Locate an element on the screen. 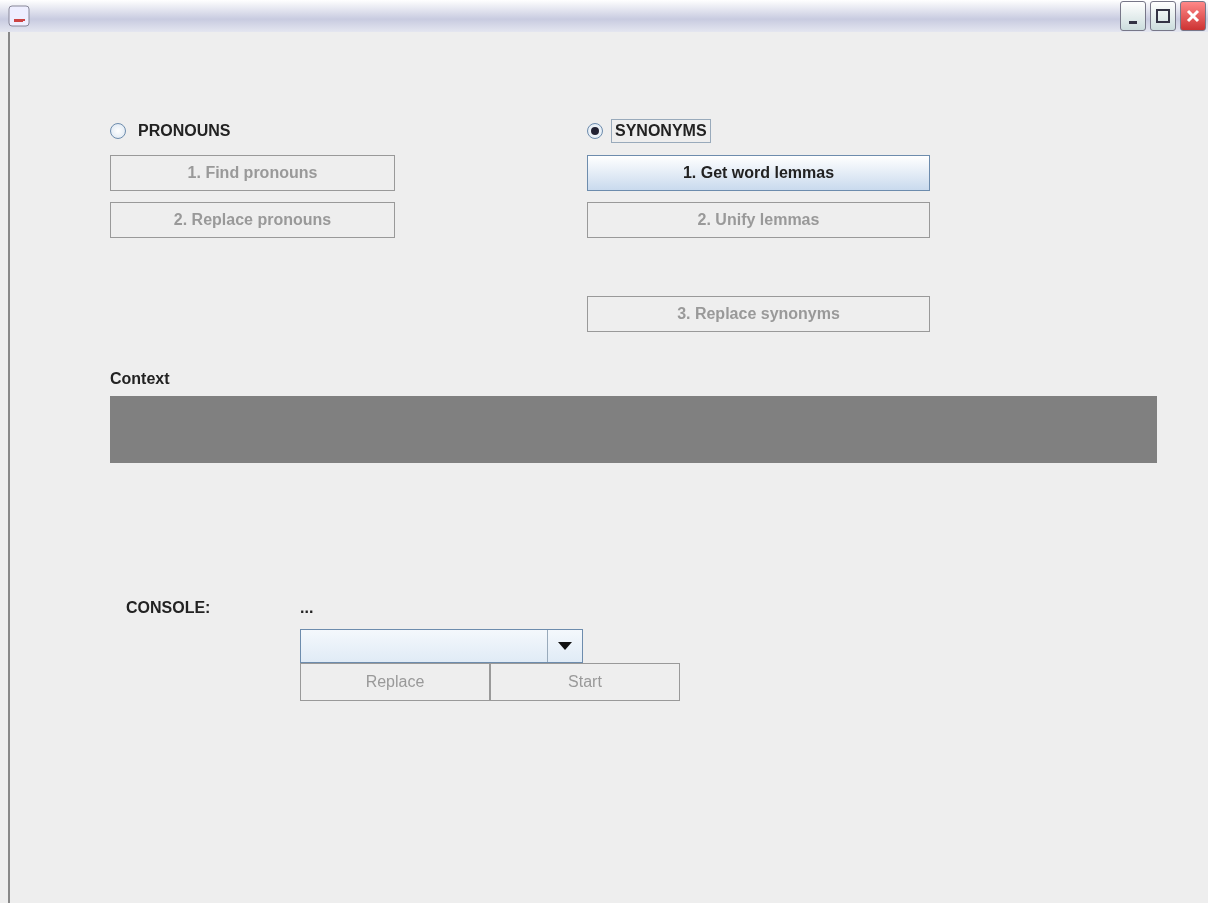 The image size is (1208, 903). caret-icon is located at coordinates (565, 646).